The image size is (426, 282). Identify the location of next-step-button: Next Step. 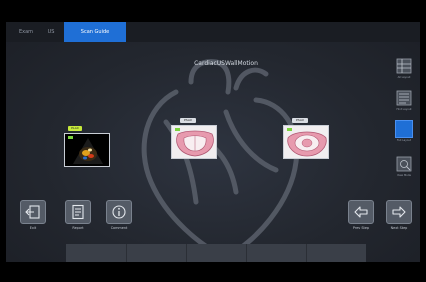
(399, 215).